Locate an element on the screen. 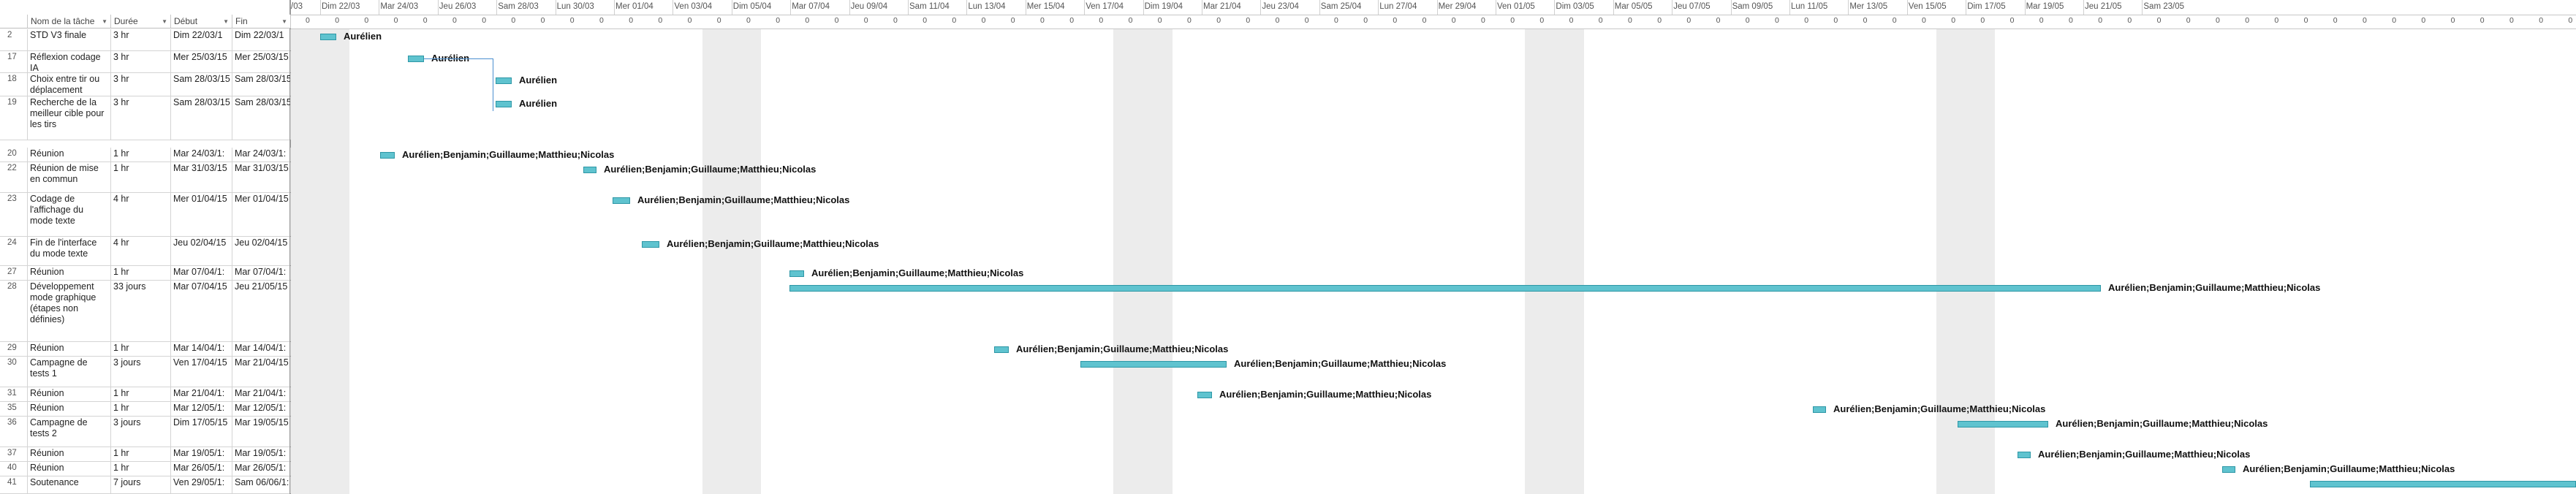 The width and height of the screenshot is (2576, 494). task-id: 36 is located at coordinates (14, 431).